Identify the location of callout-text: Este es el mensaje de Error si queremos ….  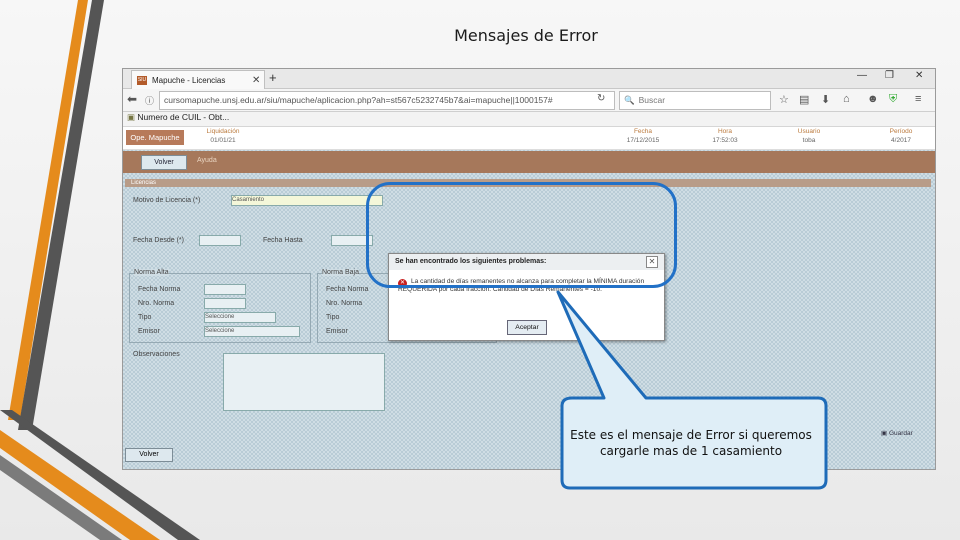
(691, 443).